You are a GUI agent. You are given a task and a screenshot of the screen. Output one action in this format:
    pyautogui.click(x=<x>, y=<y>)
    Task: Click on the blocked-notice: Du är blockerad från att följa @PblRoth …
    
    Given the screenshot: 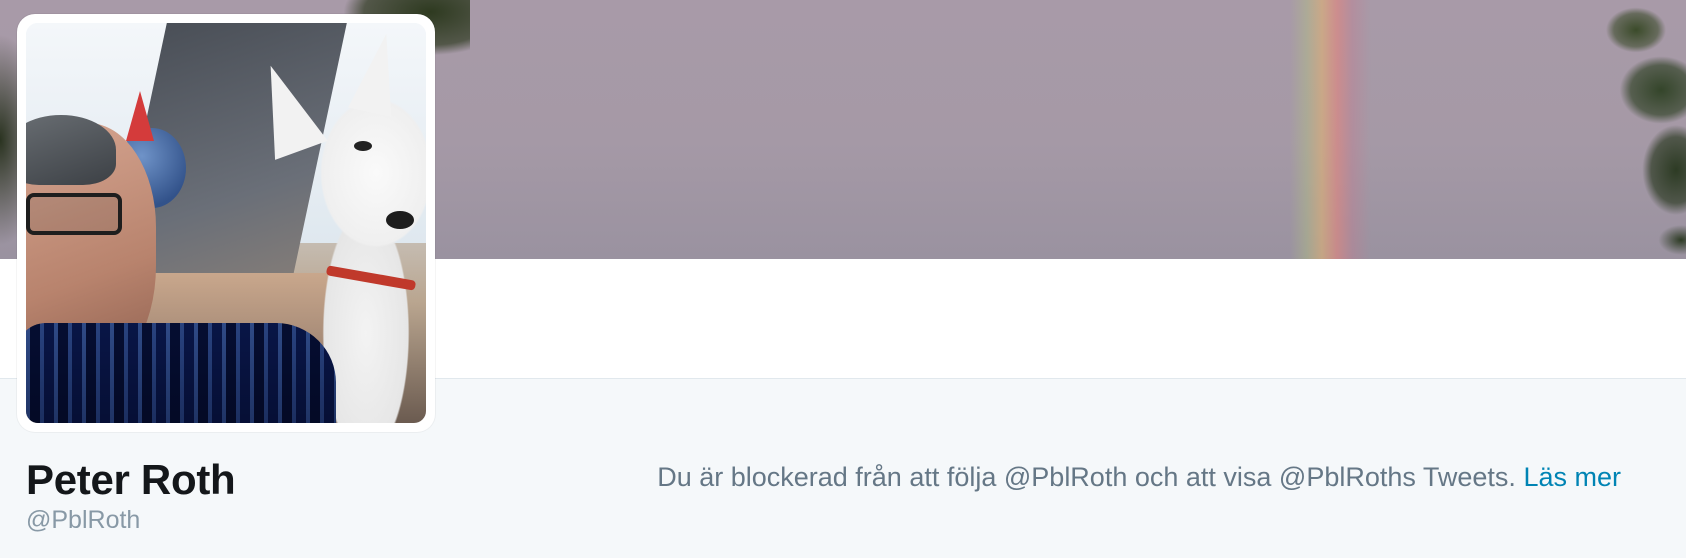 What is the action you would take?
    pyautogui.click(x=1139, y=477)
    